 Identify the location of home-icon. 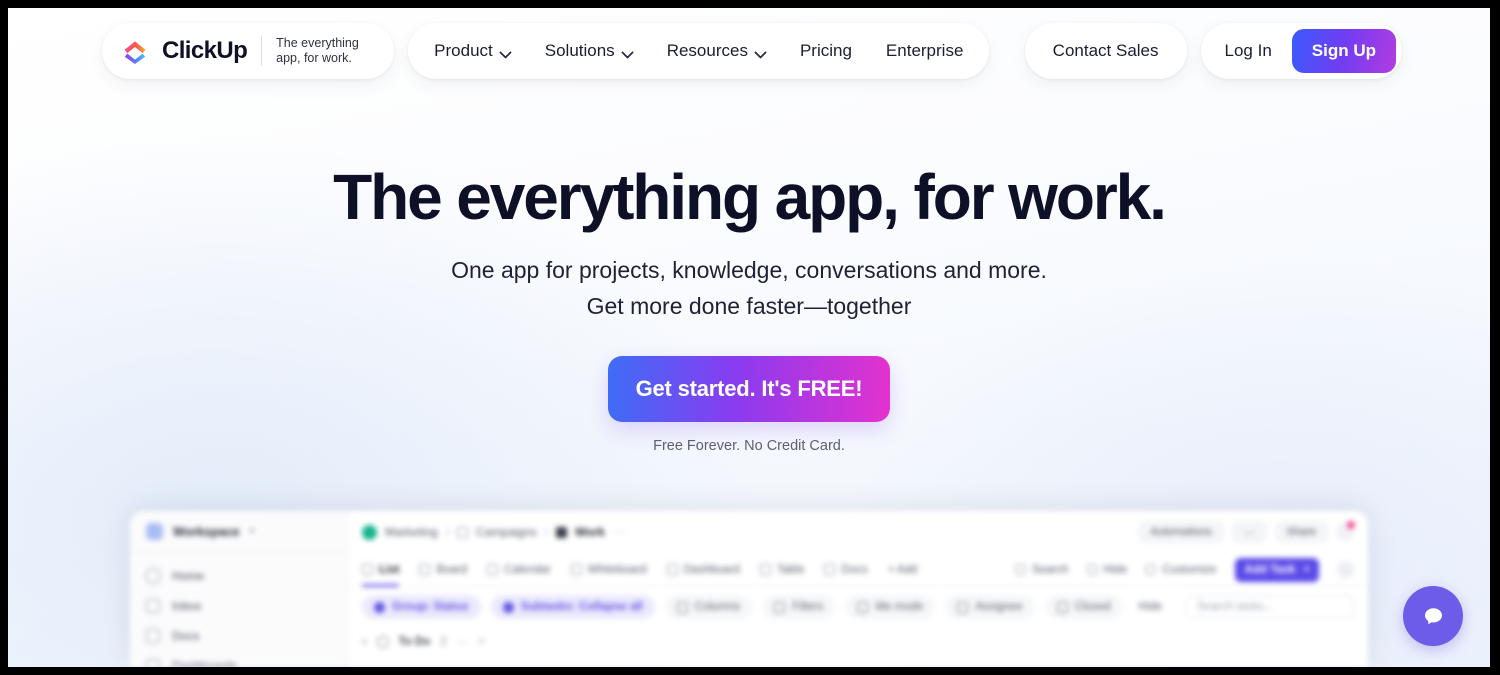
(153, 576).